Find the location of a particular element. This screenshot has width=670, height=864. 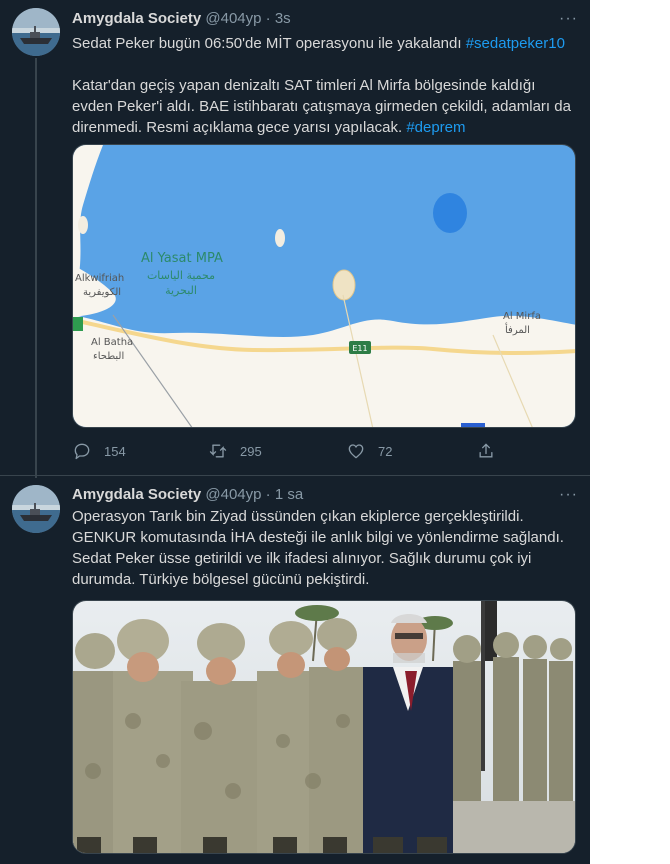

map-label-batha: Al Batha is located at coordinates (112, 342).